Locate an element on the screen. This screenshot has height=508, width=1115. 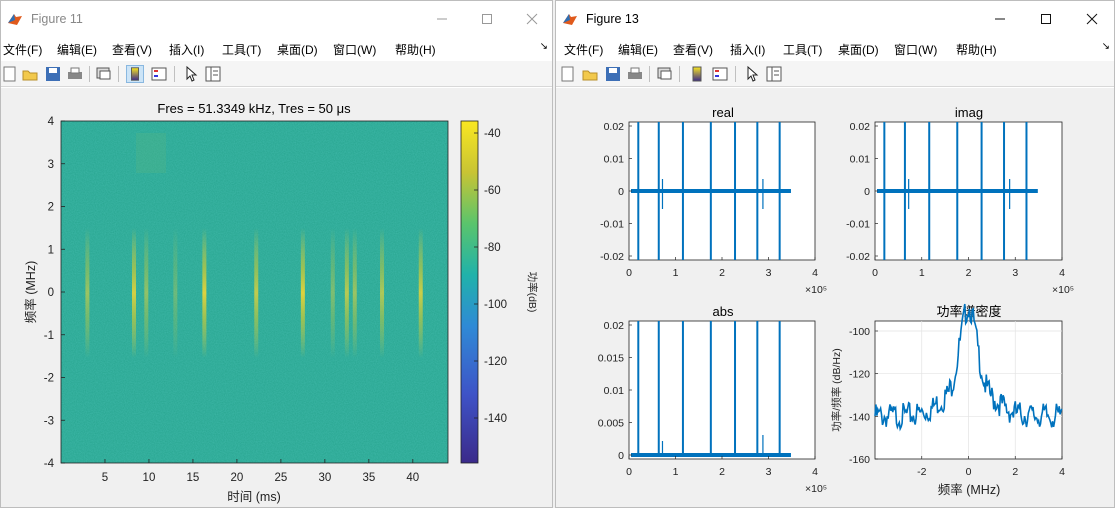
colorbar is located at coordinates (469, 292).